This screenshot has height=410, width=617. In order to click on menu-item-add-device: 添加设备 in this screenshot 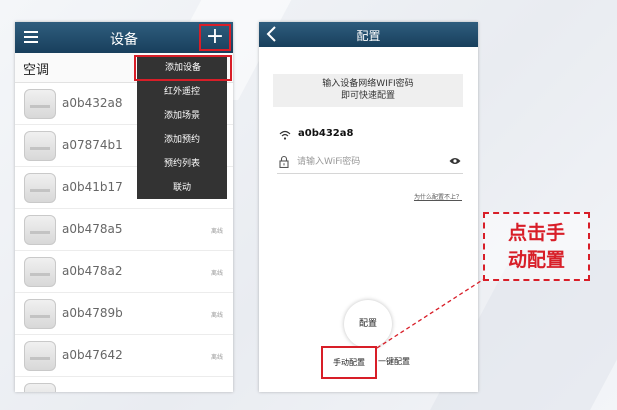, I will do `click(183, 68)`.